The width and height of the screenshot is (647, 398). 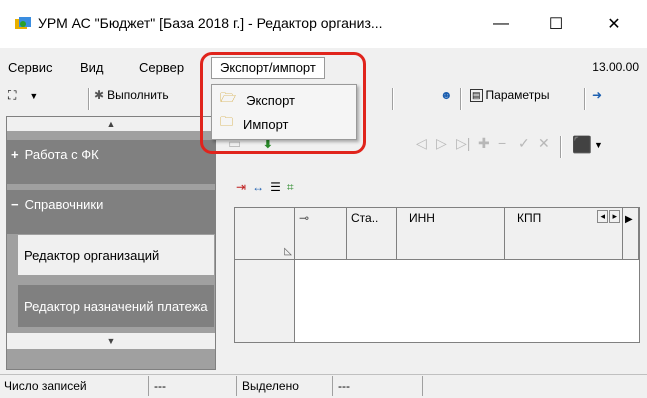 I want to click on selected-value: ---, so click(x=344, y=386).